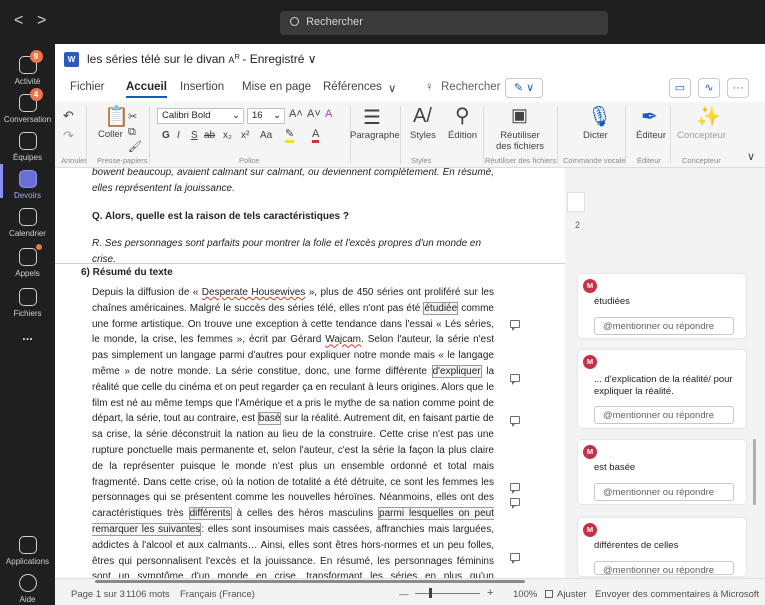 The image size is (765, 605). What do you see at coordinates (447, 593) in the screenshot?
I see `zoom-slider` at bounding box center [447, 593].